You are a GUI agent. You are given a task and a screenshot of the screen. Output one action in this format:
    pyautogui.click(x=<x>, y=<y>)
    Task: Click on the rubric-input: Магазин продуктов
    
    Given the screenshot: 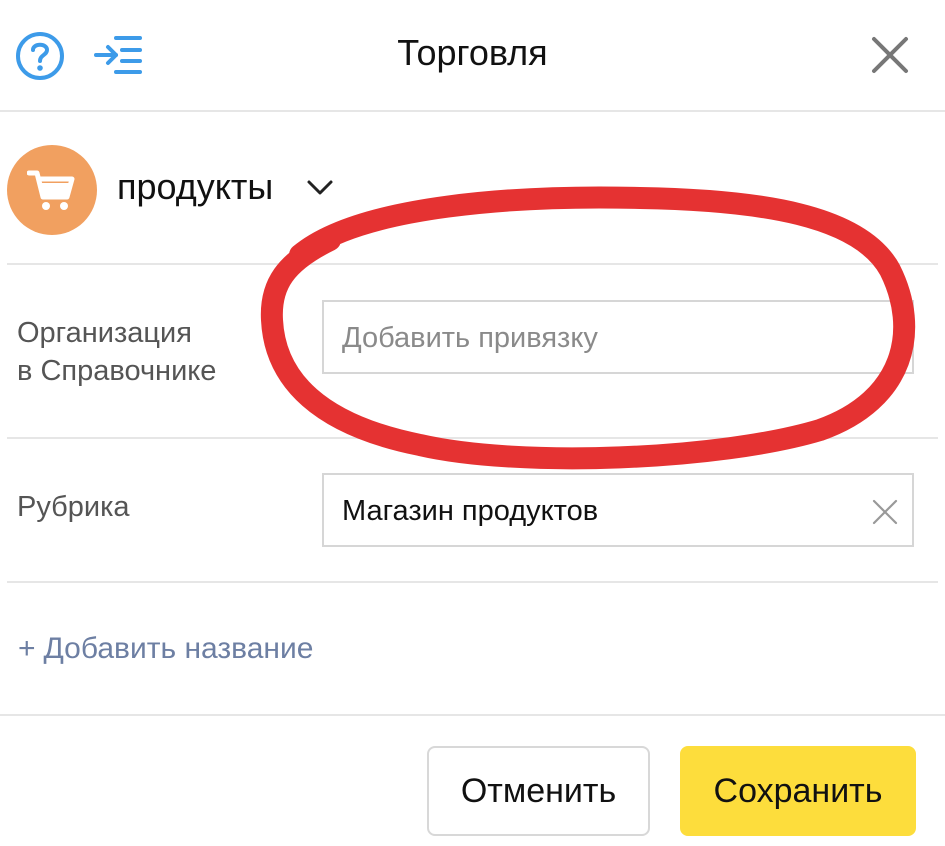 What is the action you would take?
    pyautogui.click(x=618, y=510)
    